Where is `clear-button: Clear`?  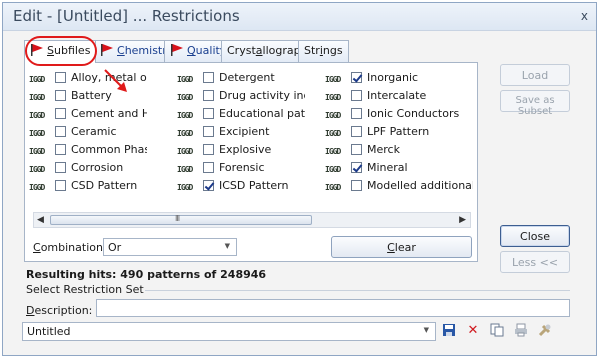 clear-button: Clear is located at coordinates (401, 247).